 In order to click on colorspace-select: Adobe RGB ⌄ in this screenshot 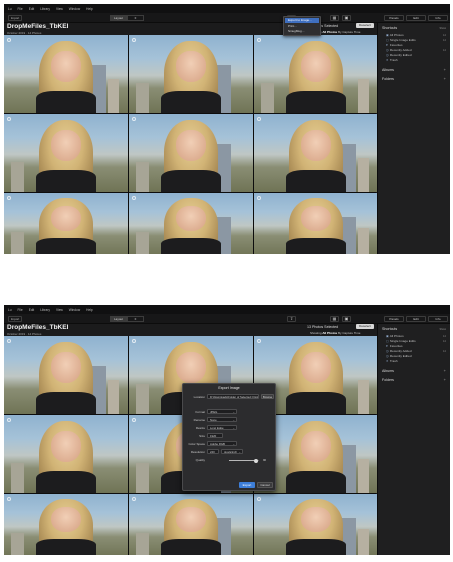, I will do `click(222, 443)`.